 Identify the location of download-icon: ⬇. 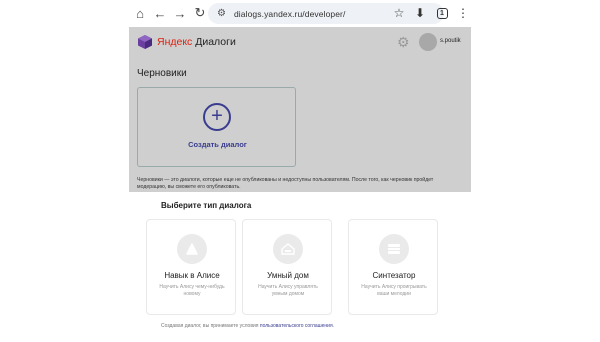
(420, 13).